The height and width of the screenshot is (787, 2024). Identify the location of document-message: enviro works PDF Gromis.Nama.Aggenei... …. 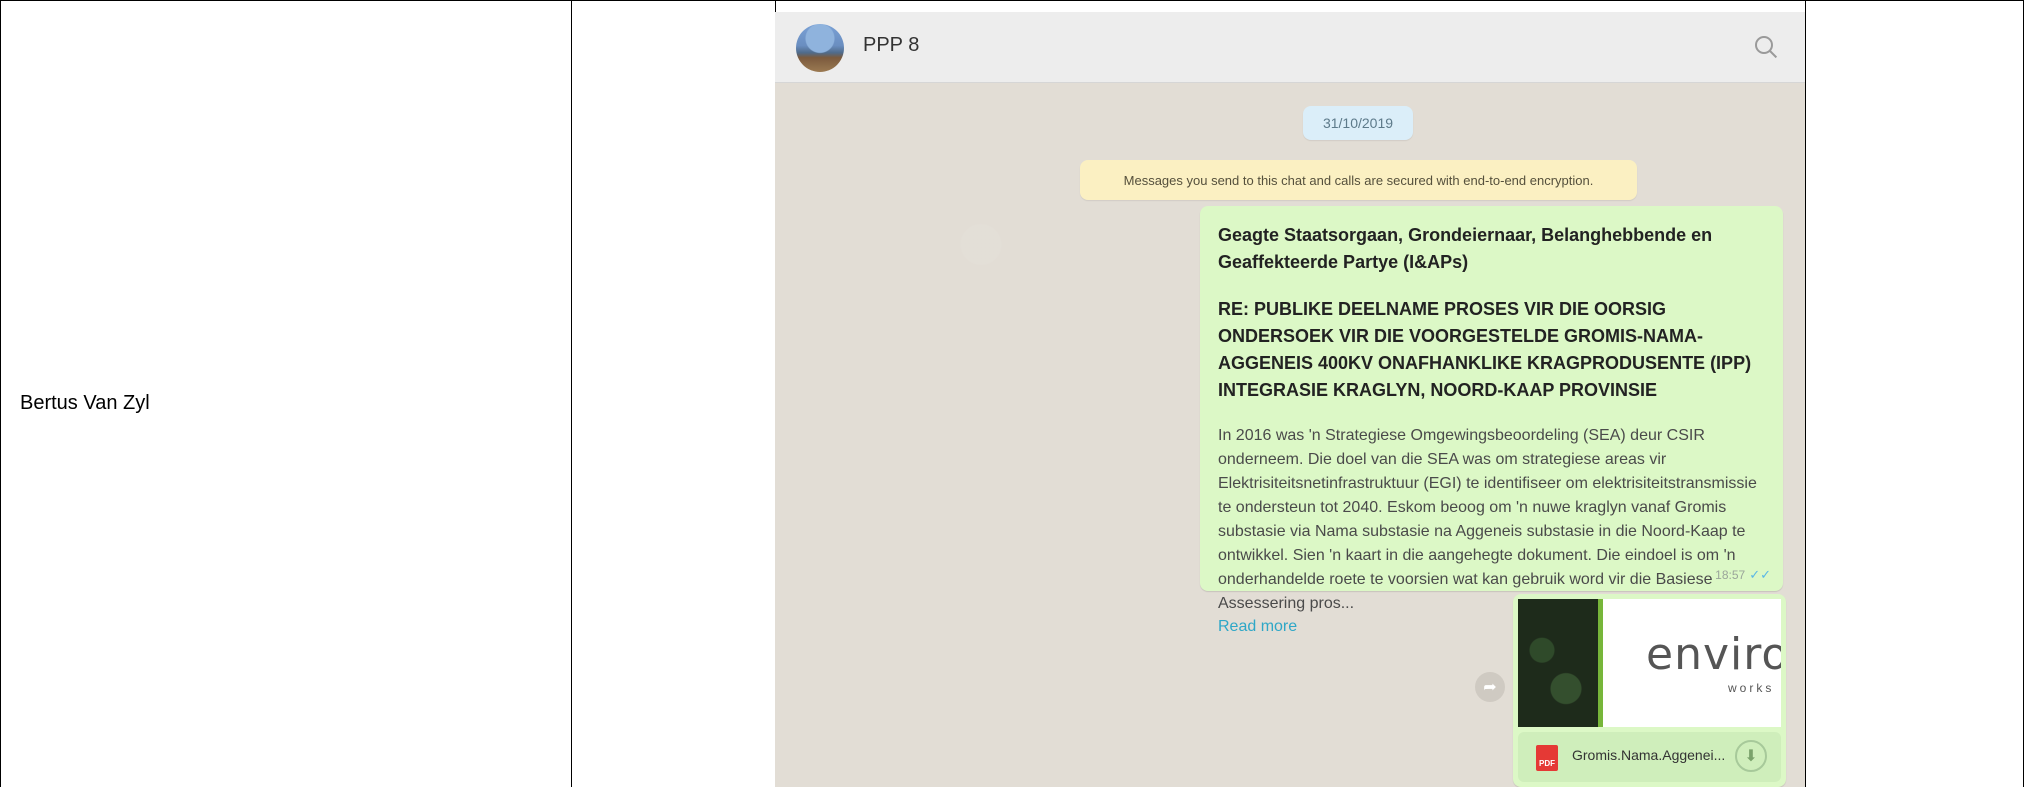
(1649, 690).